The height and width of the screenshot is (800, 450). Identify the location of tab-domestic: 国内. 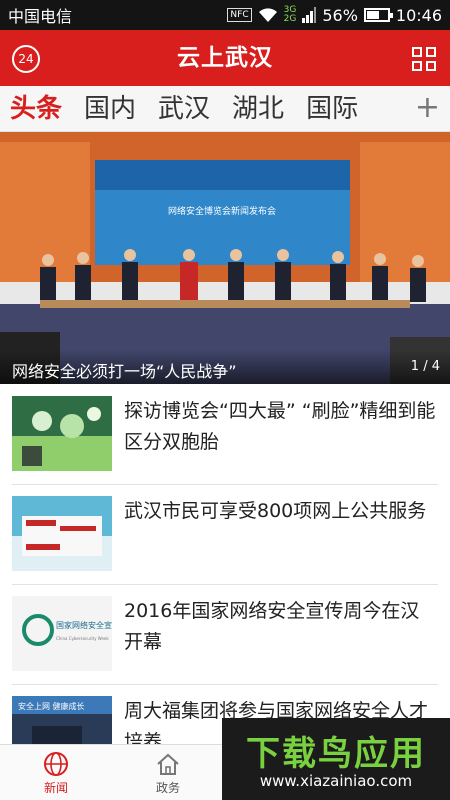
(110, 109).